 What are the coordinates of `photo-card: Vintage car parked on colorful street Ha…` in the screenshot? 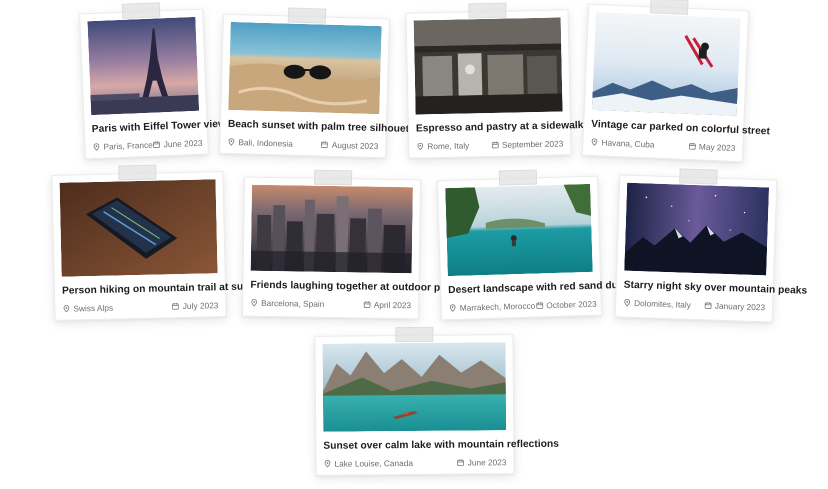 It's located at (676, 81).